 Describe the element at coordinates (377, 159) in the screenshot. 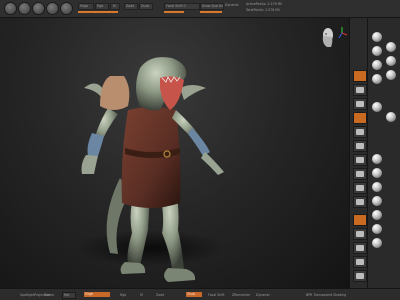

I see `brush-trimdynamic` at that location.